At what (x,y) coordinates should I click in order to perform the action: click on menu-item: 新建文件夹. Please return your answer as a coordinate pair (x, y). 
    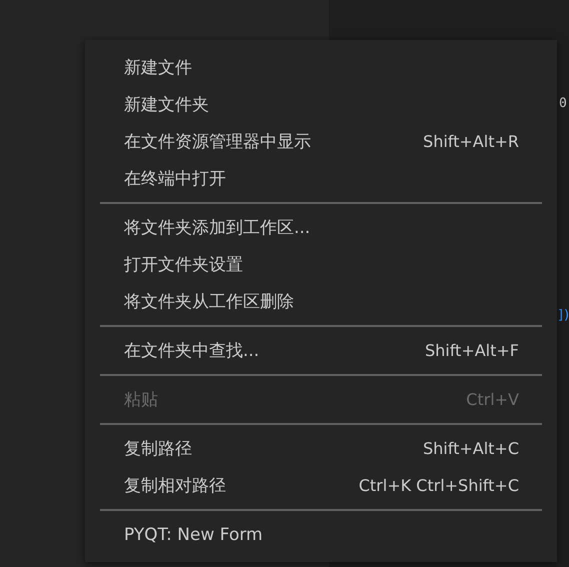
    Looking at the image, I should click on (321, 104).